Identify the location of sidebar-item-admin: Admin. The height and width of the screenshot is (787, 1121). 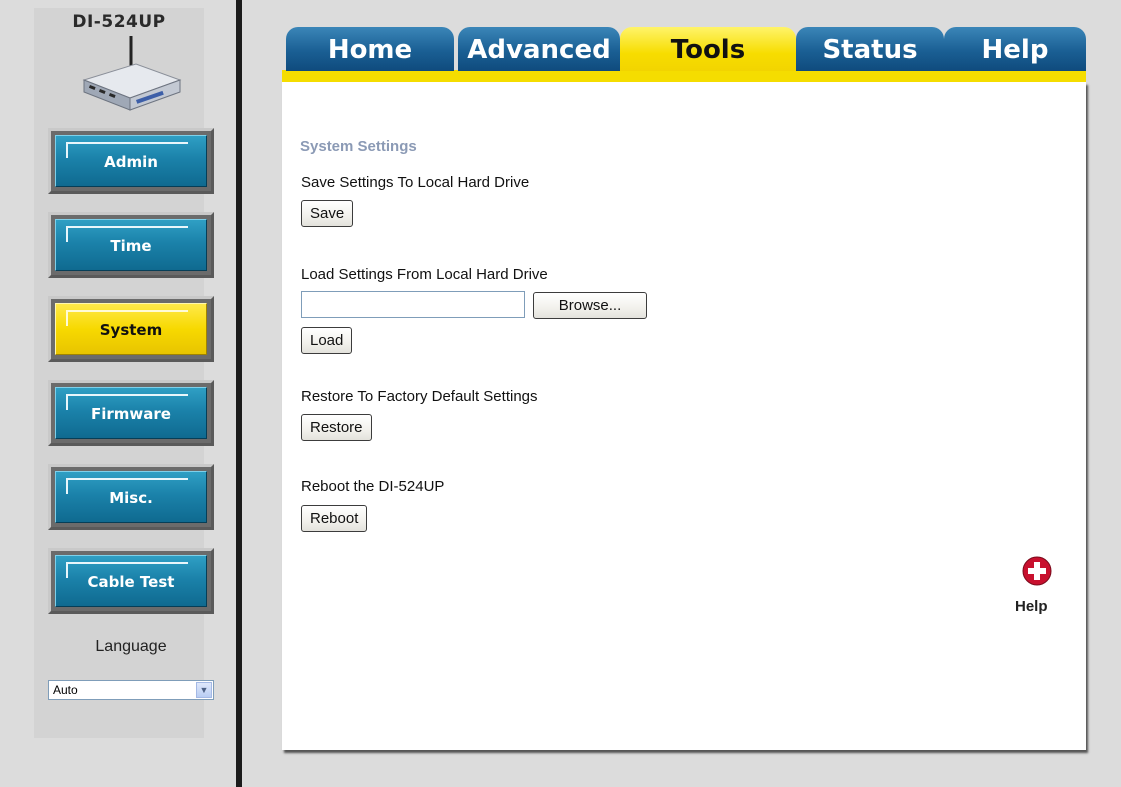
(131, 161).